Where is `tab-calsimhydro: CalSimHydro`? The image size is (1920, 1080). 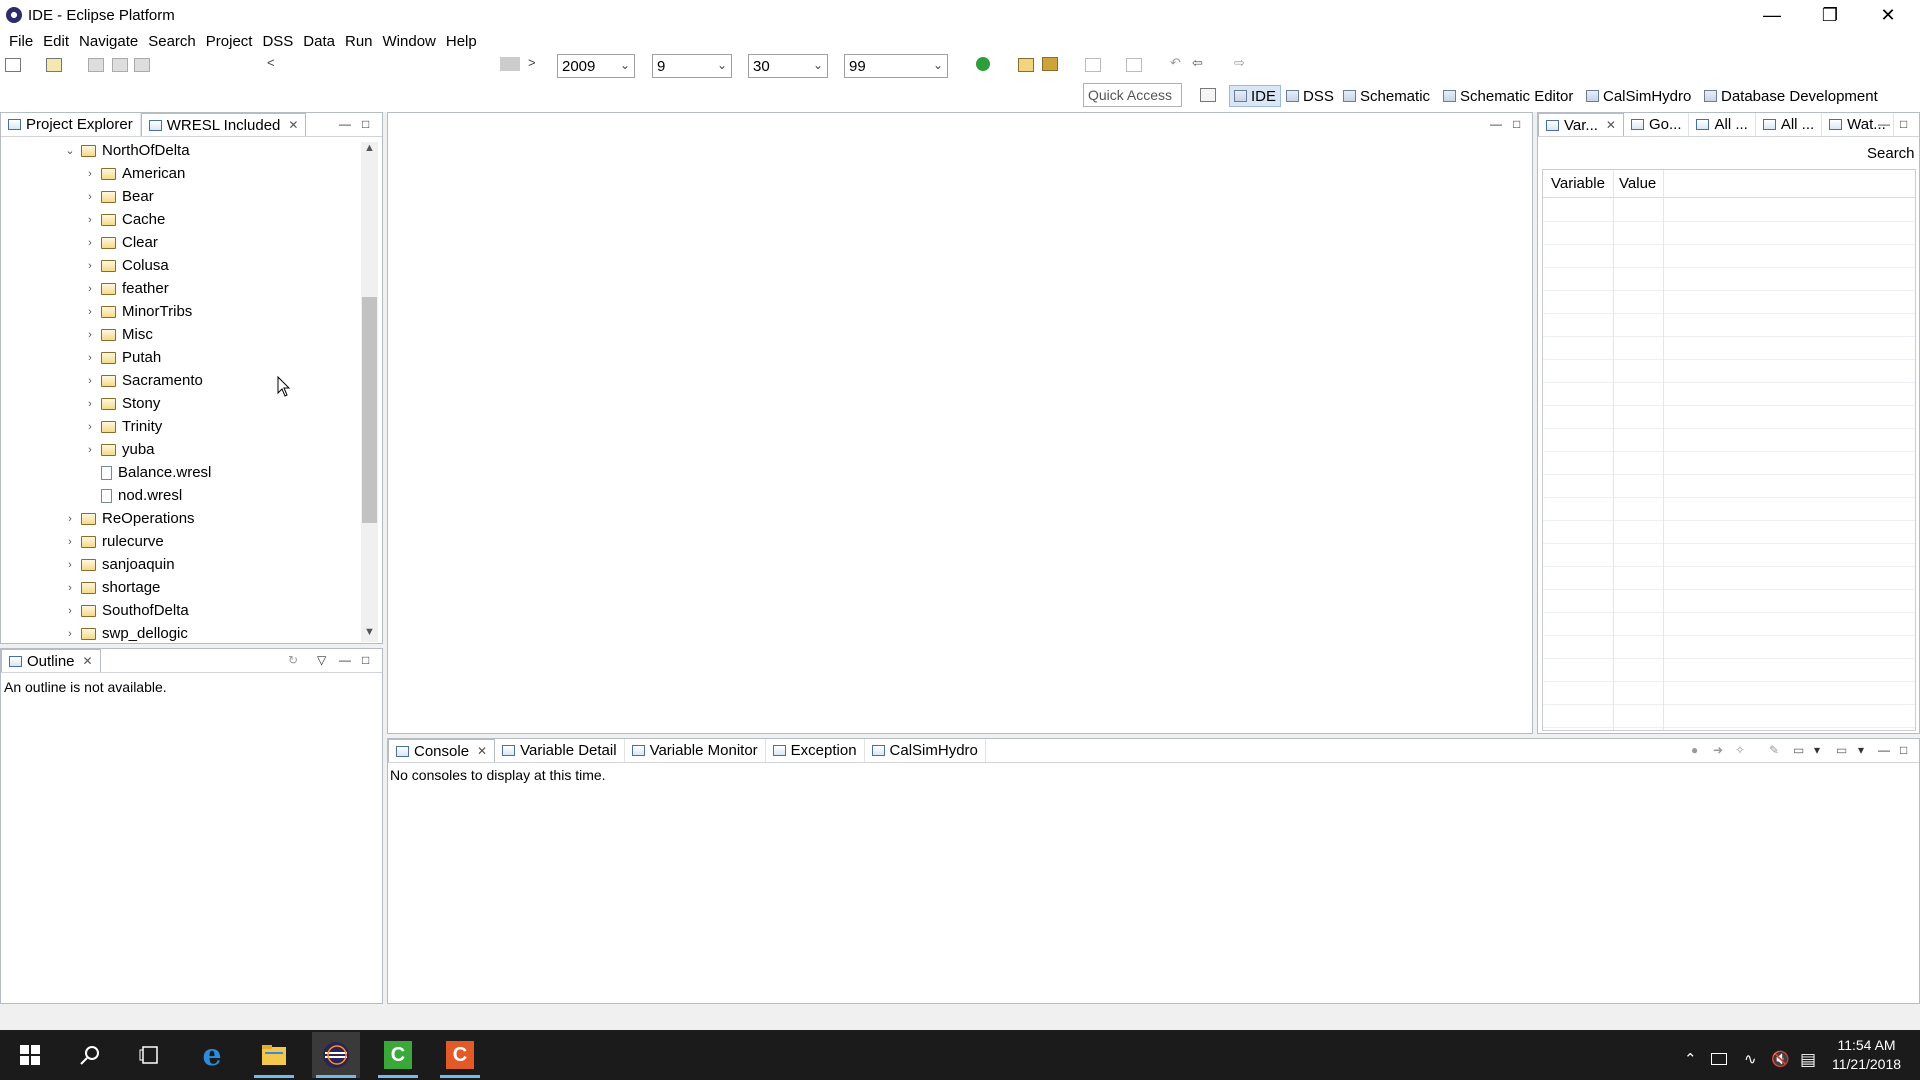
tab-calsimhydro: CalSimHydro is located at coordinates (925, 750).